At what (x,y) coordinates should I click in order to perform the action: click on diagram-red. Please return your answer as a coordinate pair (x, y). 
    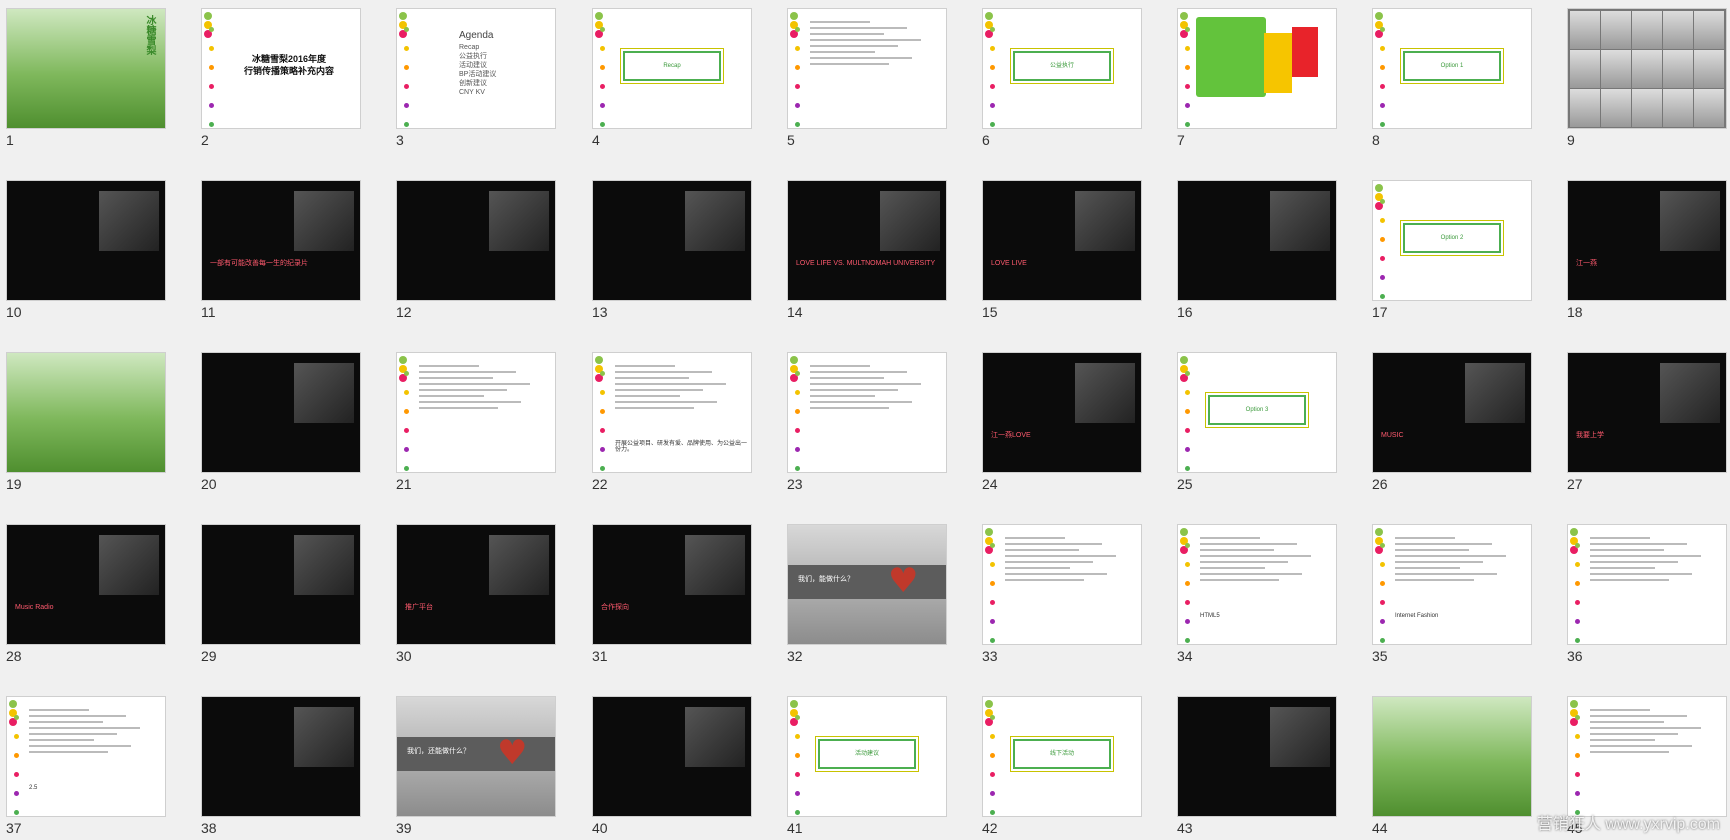
    Looking at the image, I should click on (1305, 52).